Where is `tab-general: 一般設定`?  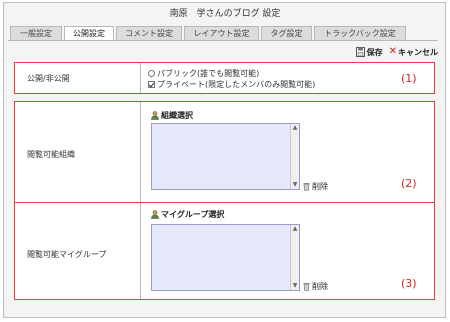
tab-general: 一般設定 is located at coordinates (36, 33).